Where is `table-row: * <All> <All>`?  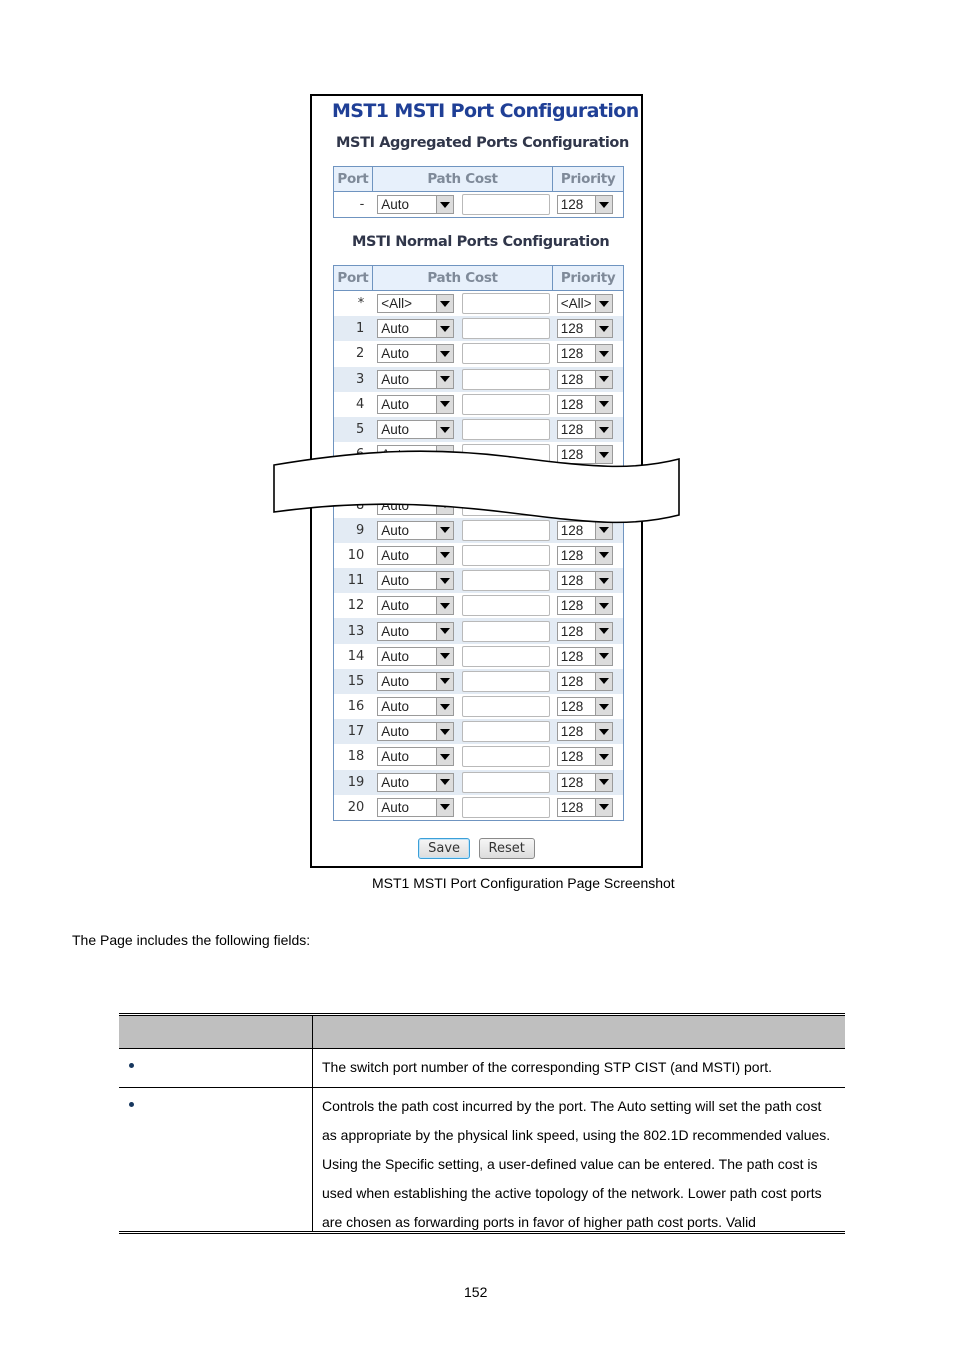 table-row: * <All> <All> is located at coordinates (478, 303).